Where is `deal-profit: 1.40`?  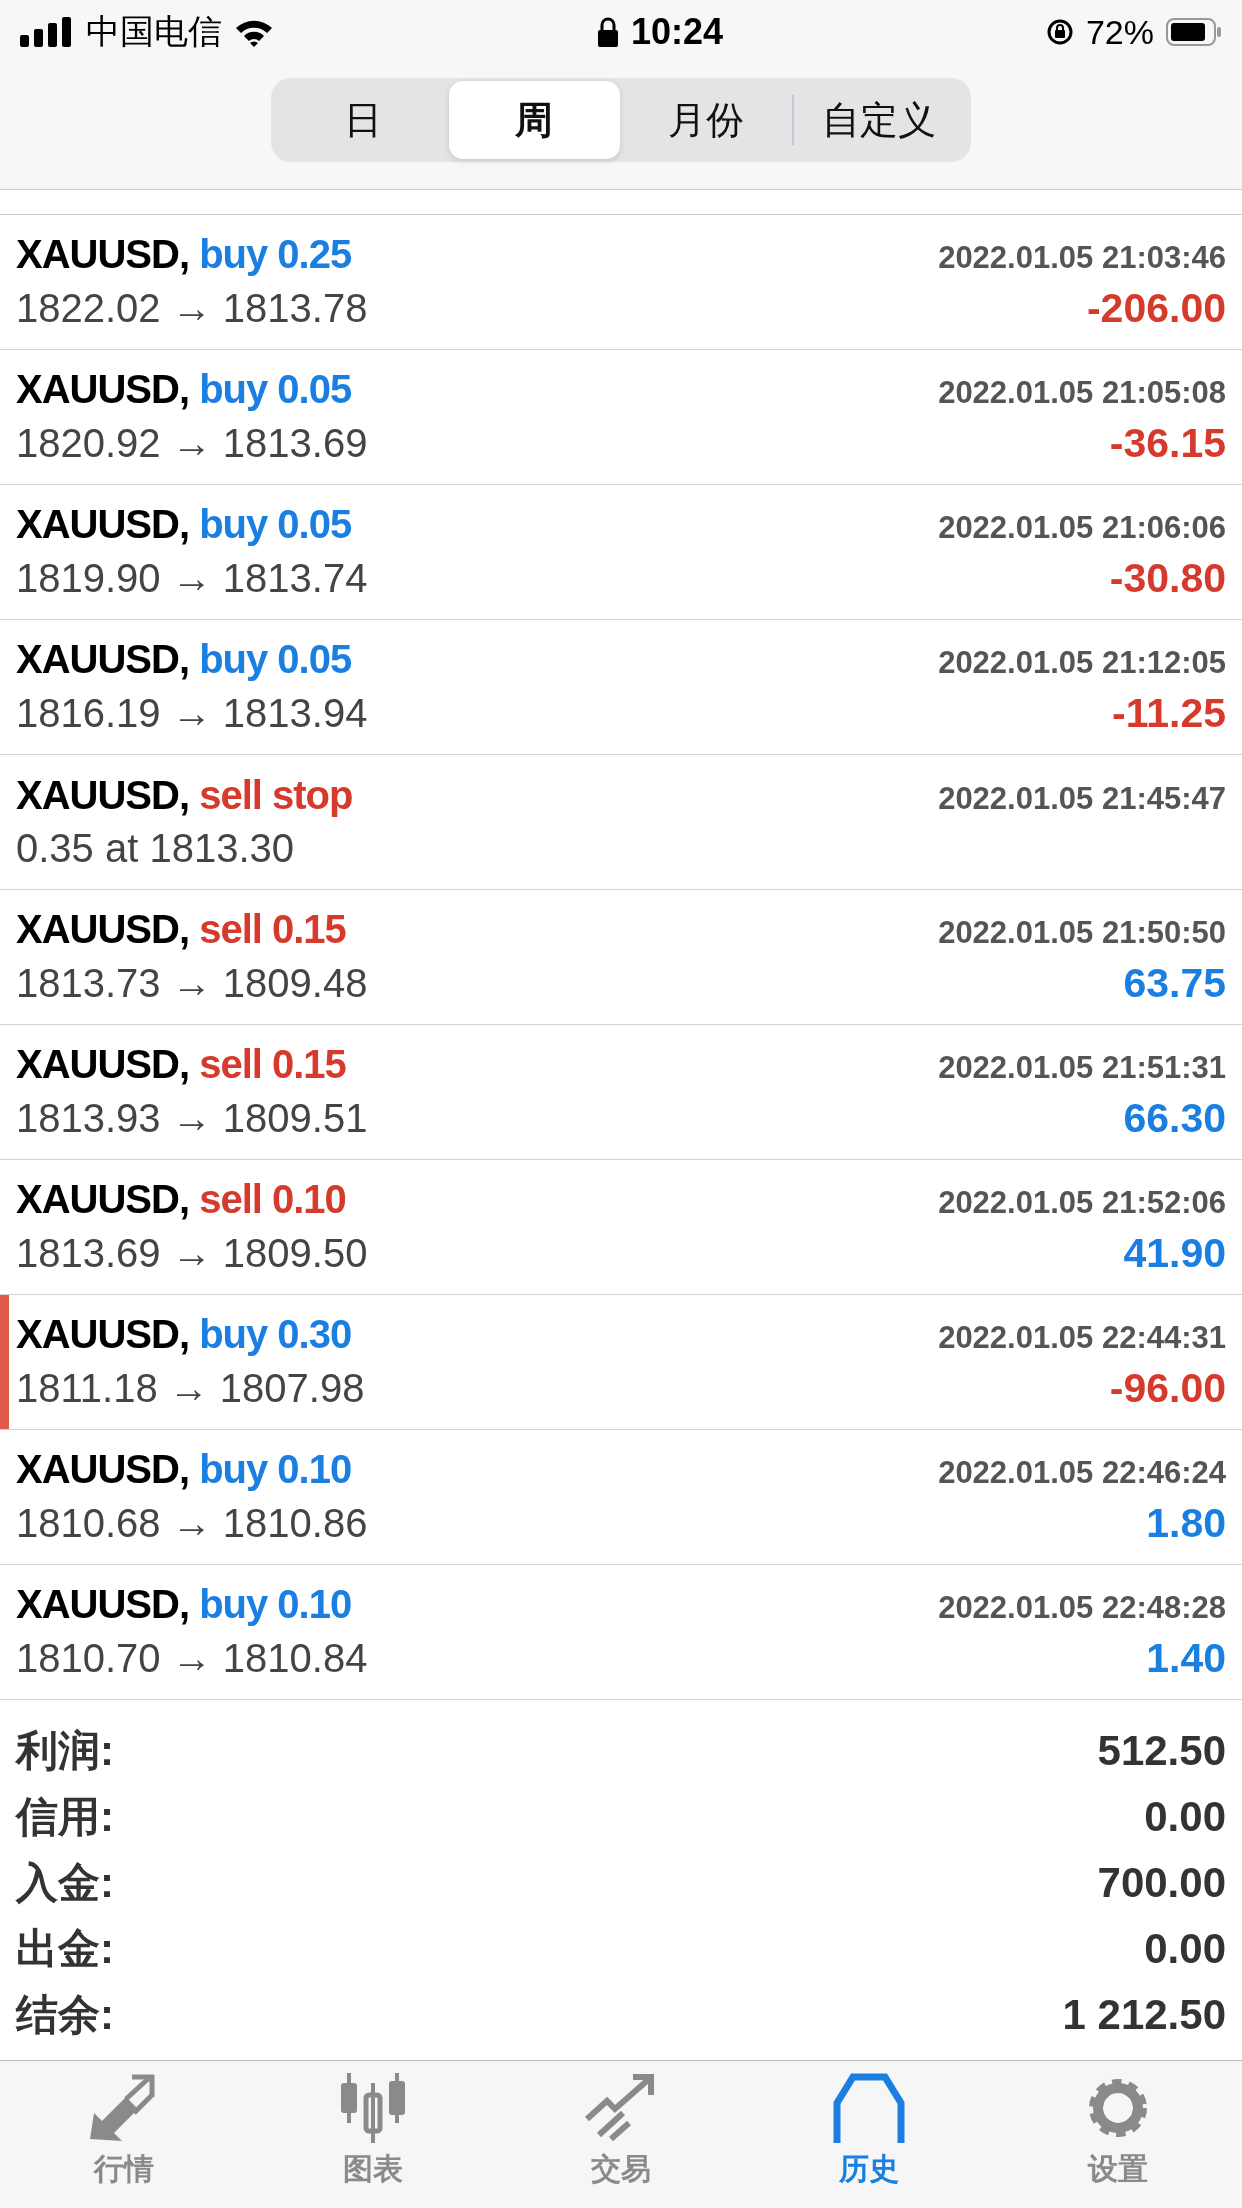 deal-profit: 1.40 is located at coordinates (1186, 1658).